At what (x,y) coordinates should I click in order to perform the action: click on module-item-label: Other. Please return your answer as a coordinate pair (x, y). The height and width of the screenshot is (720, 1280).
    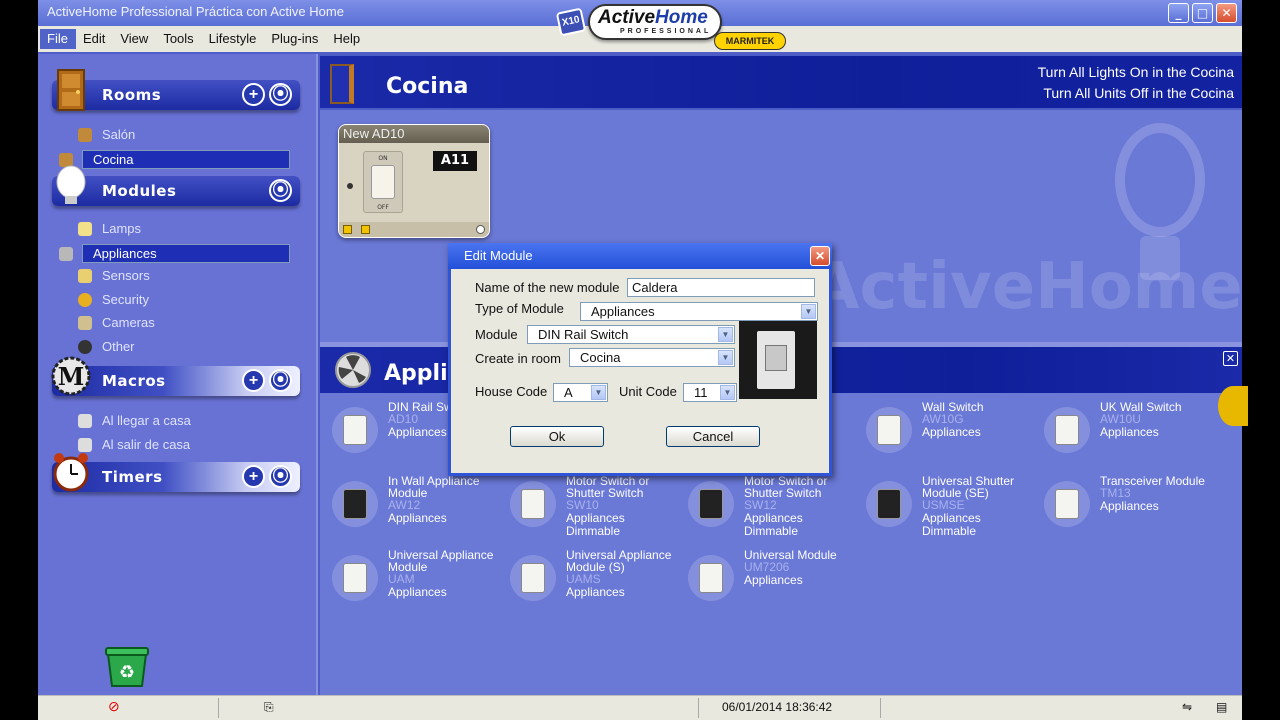
    Looking at the image, I should click on (118, 346).